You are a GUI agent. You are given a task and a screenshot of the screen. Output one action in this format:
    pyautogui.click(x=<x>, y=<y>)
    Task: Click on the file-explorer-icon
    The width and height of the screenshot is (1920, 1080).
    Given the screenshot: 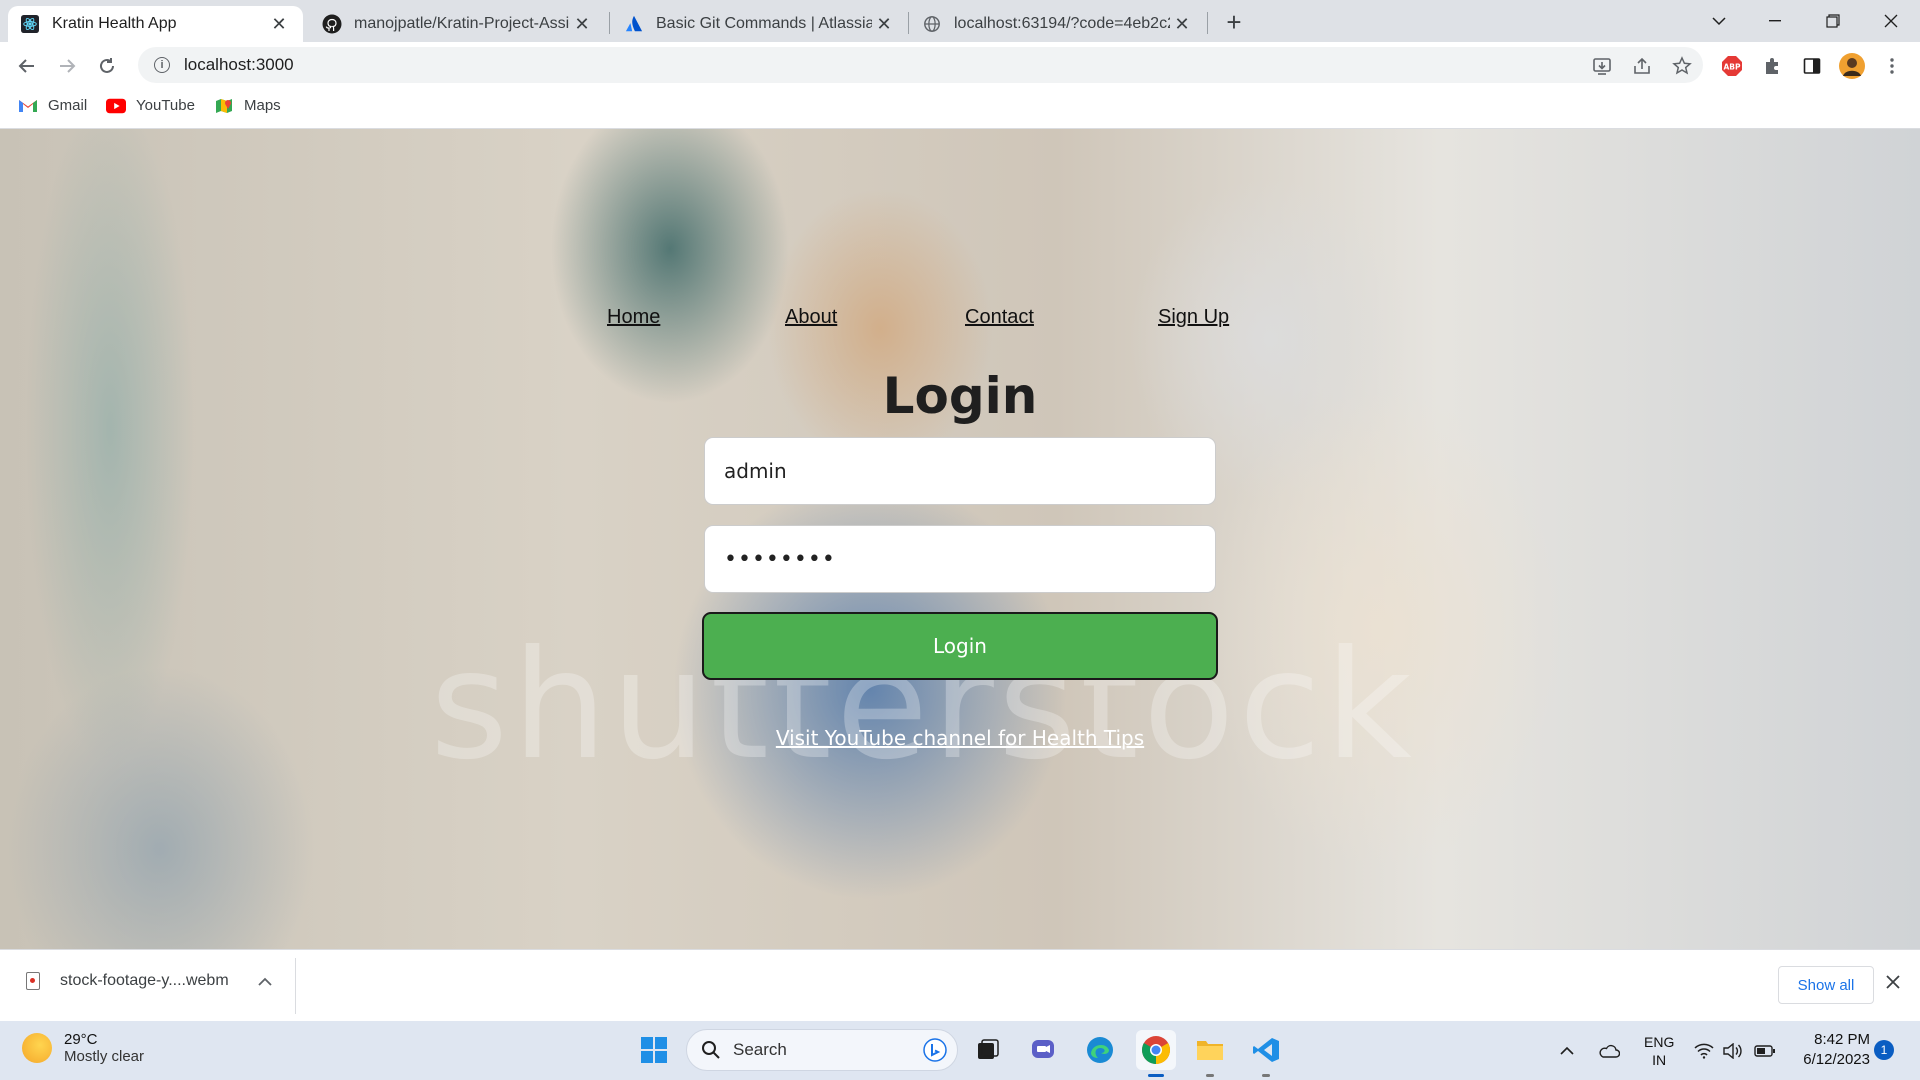 What is the action you would take?
    pyautogui.click(x=1210, y=1053)
    